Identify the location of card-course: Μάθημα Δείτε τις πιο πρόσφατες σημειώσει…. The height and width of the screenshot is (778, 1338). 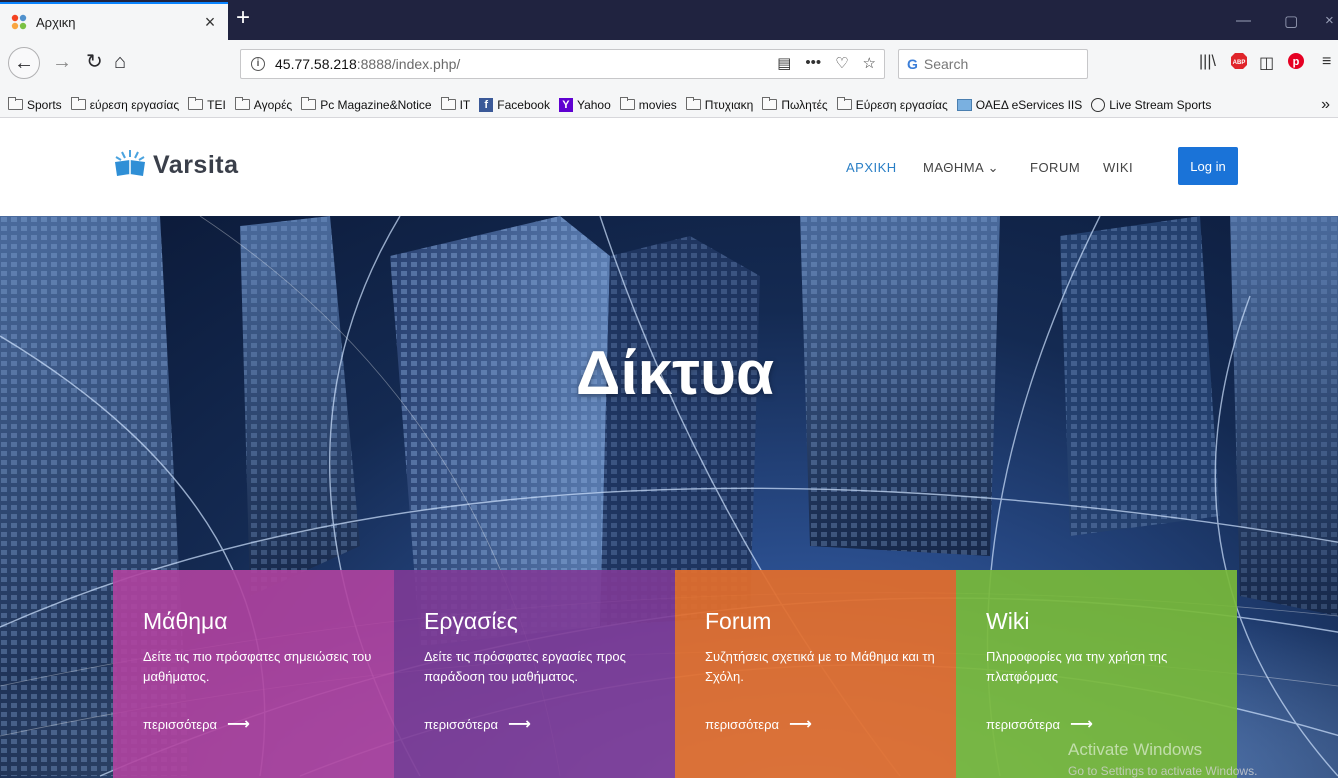
(253, 674).